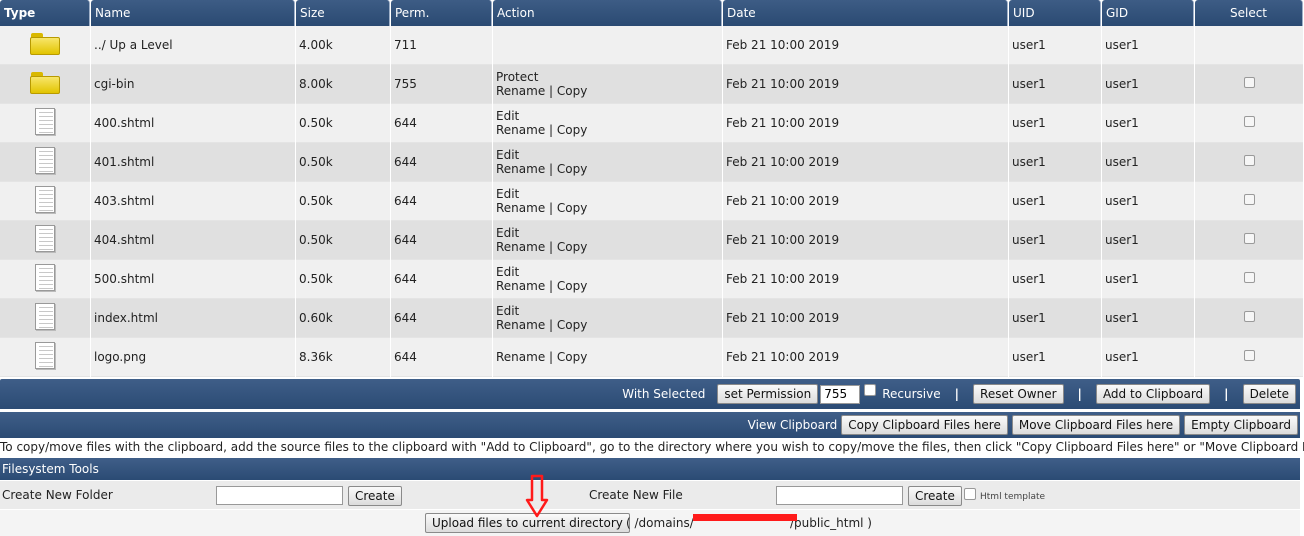 This screenshot has width=1304, height=536. Describe the element at coordinates (839, 495) in the screenshot. I see `new-file-input` at that location.